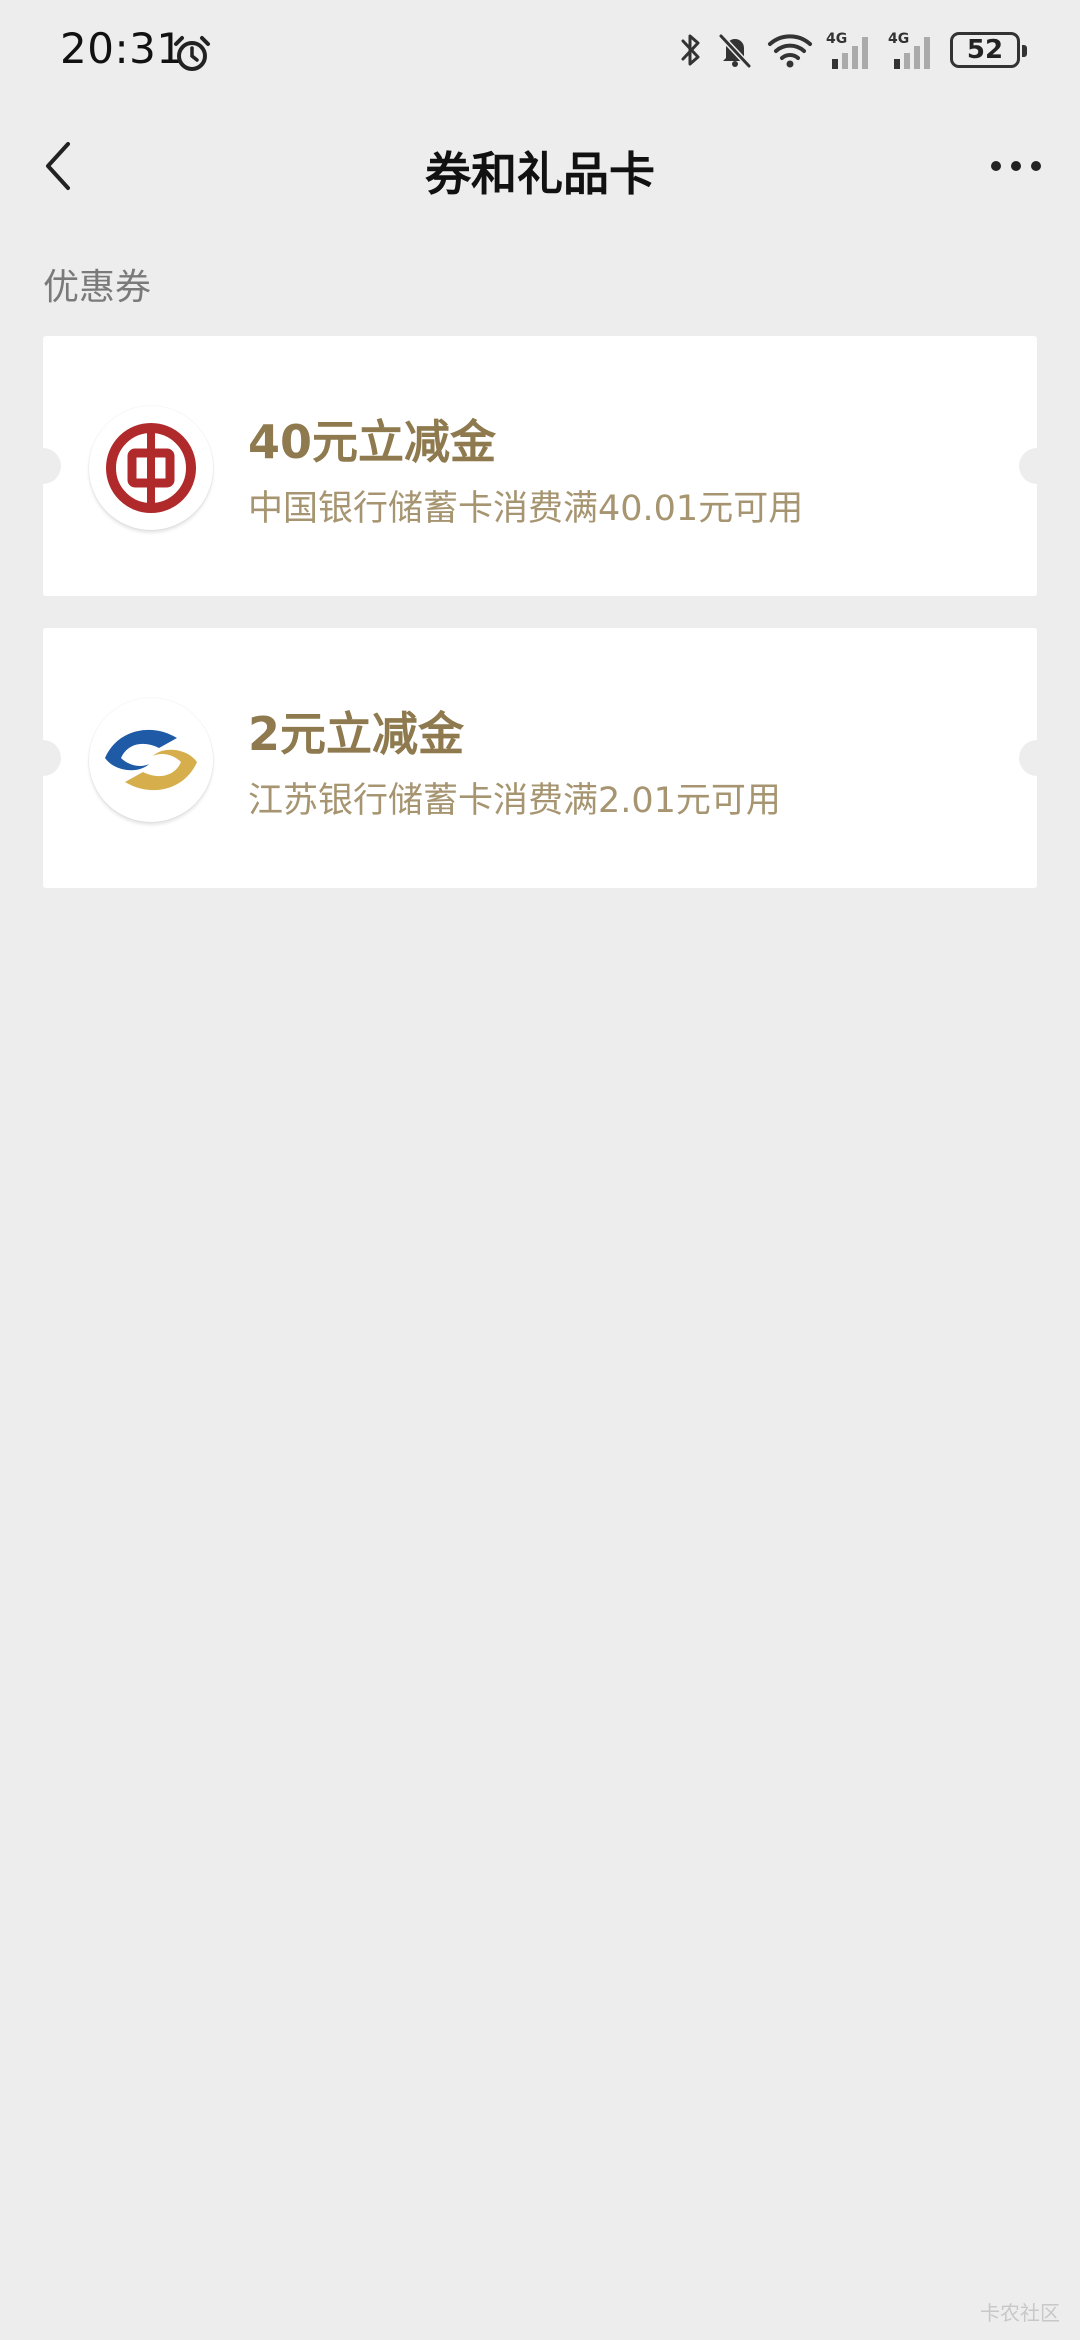 This screenshot has height=2340, width=1080. I want to click on status-time: 20:31, so click(122, 48).